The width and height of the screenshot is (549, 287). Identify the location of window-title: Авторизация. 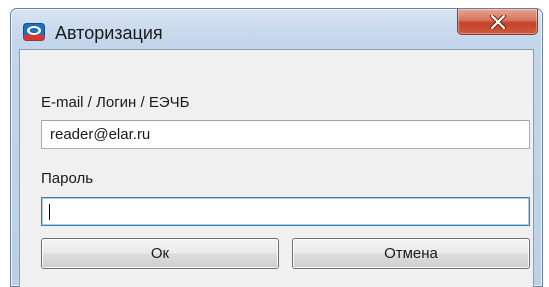
(109, 33).